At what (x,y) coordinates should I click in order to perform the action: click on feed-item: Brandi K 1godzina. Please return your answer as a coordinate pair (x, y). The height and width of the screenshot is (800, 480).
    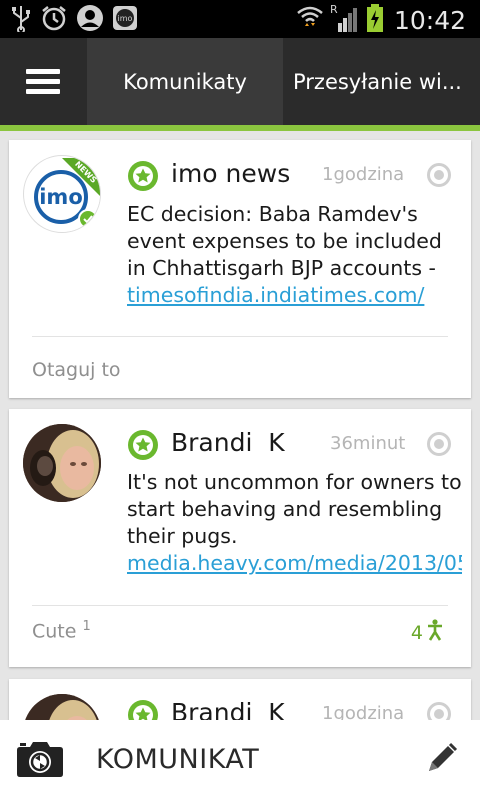
    Looking at the image, I should click on (240, 699).